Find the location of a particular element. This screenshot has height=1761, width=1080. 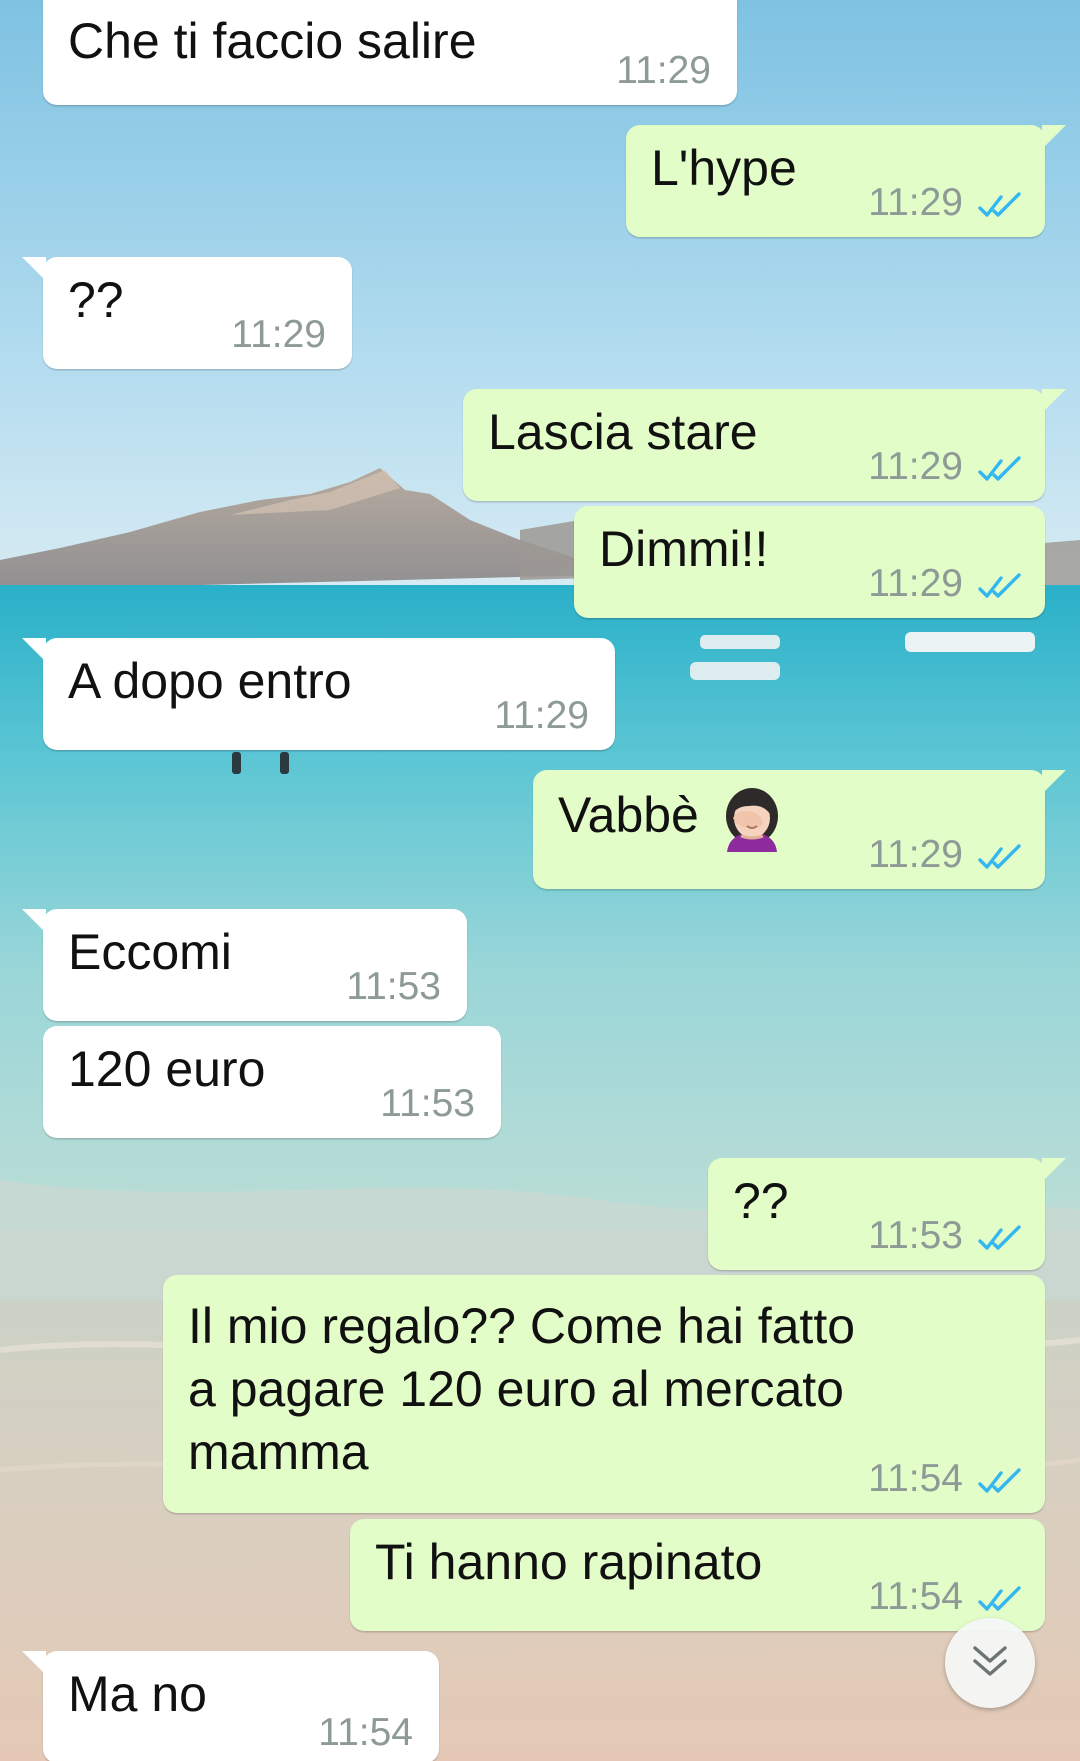

message-text: Che ti faccio salire is located at coordinates (272, 41).